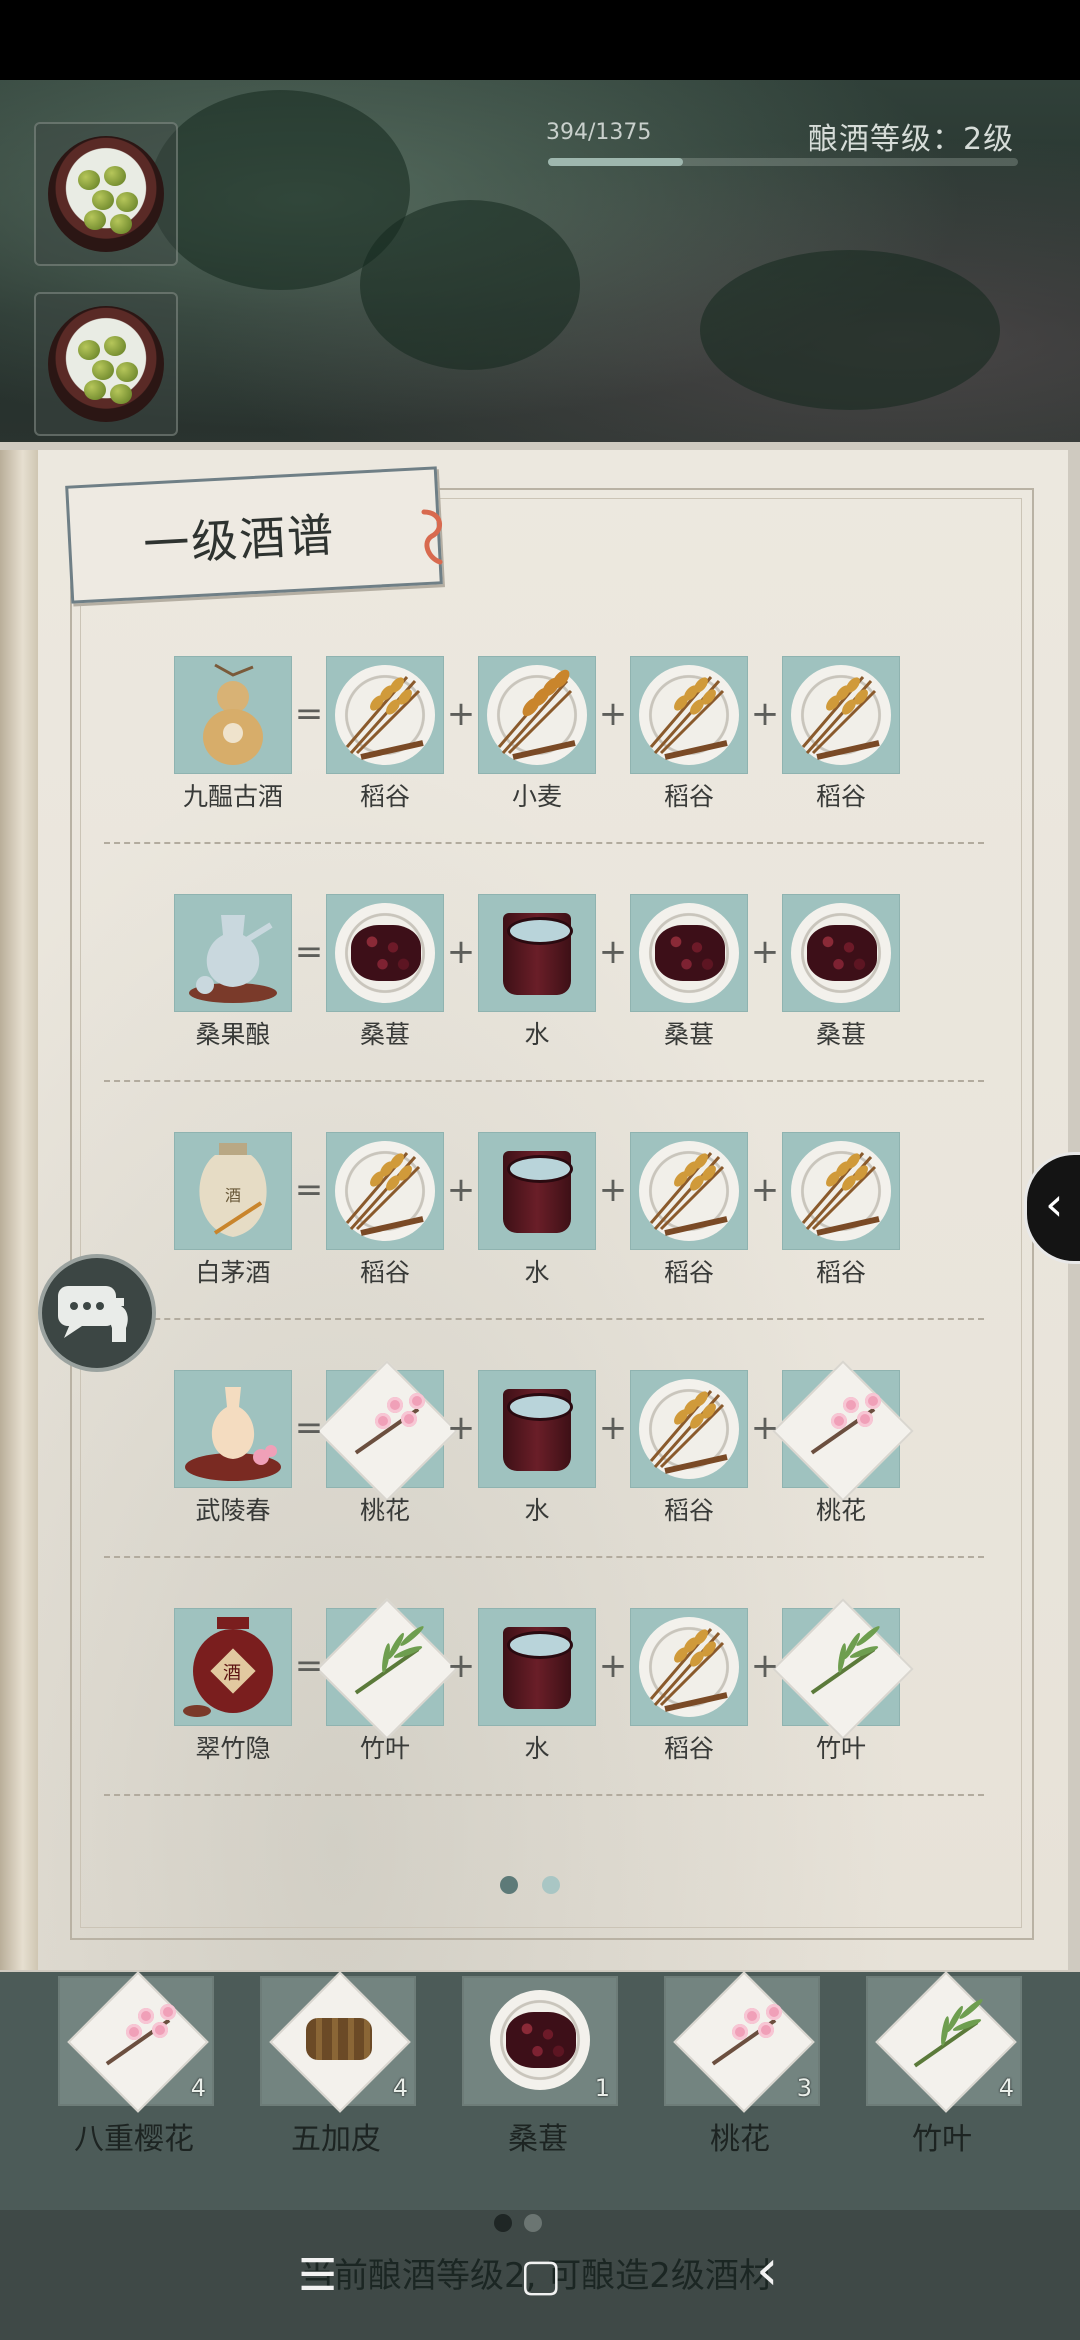  Describe the element at coordinates (783, 162) in the screenshot. I see `xp-progress-bar` at that location.